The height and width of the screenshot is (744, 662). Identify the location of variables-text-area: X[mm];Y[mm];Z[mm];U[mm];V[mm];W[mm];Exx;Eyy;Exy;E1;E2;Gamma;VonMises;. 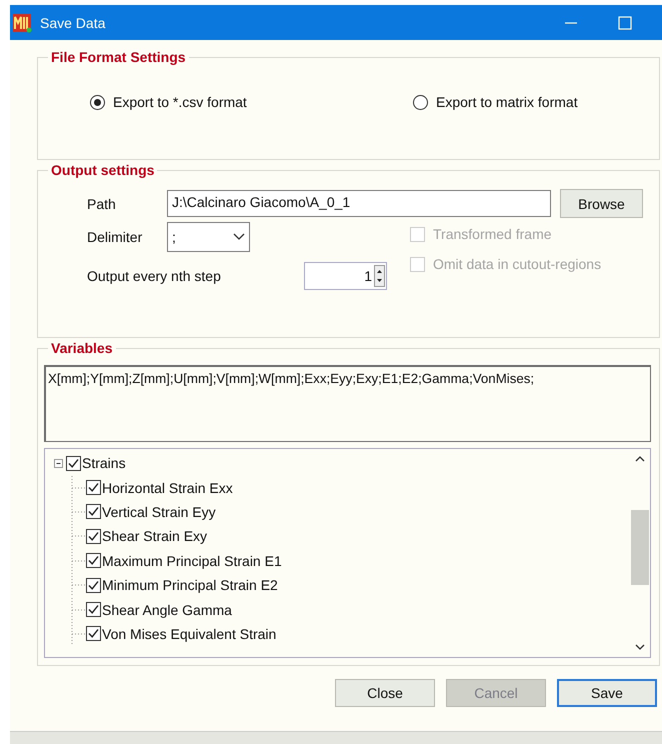
(347, 403).